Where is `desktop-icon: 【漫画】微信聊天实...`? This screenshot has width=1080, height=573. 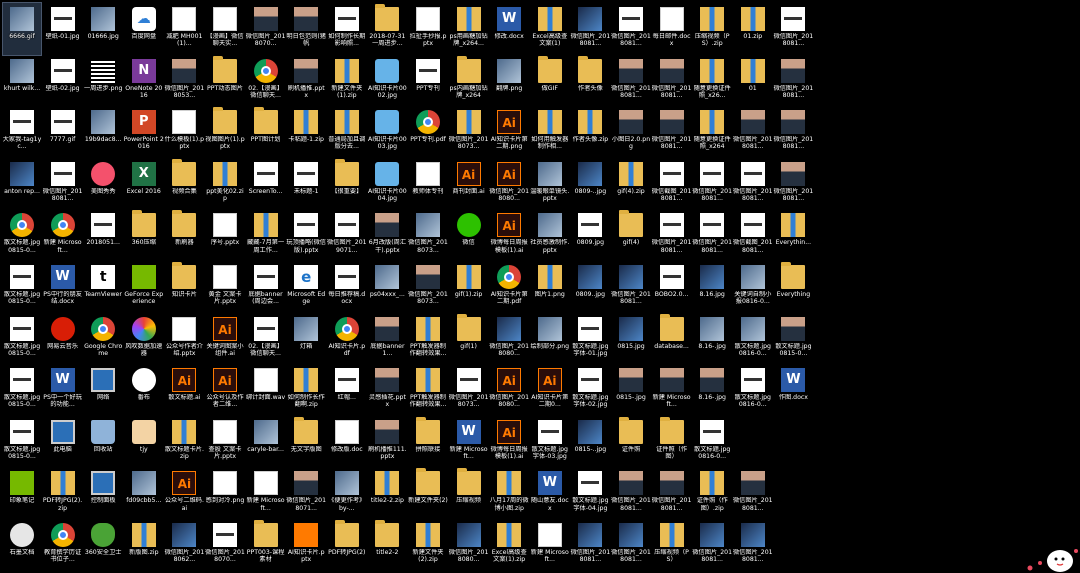
desktop-icon: 【漫画】微信聊天实... is located at coordinates (225, 29).